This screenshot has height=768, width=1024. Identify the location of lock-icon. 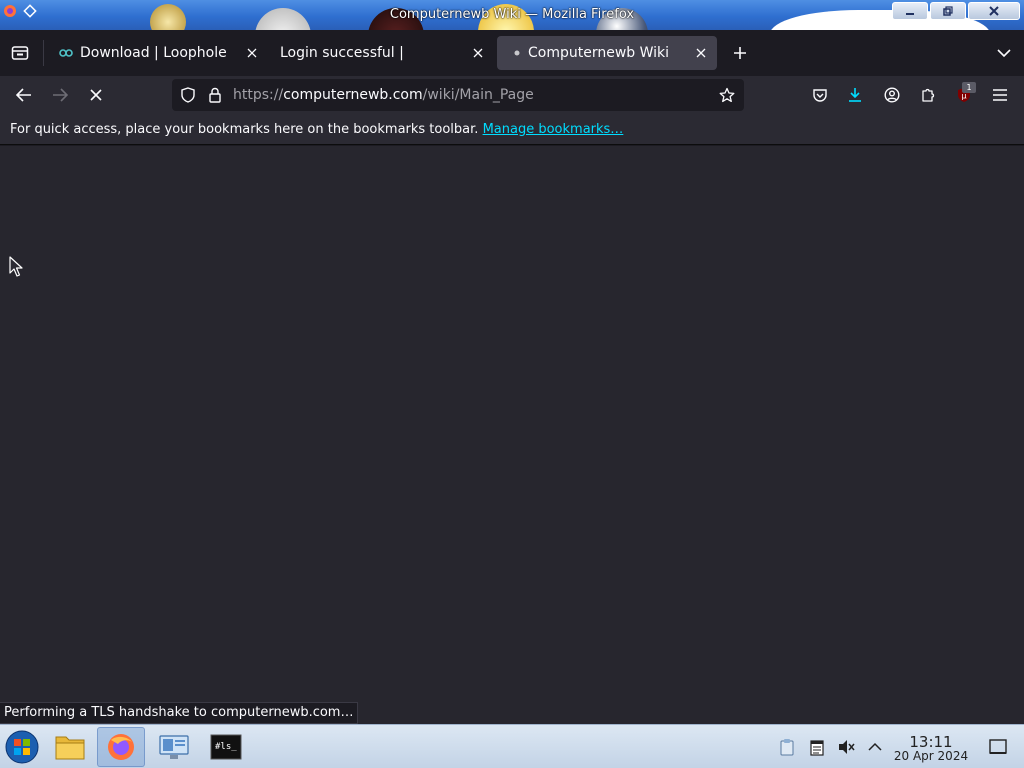
(215, 95).